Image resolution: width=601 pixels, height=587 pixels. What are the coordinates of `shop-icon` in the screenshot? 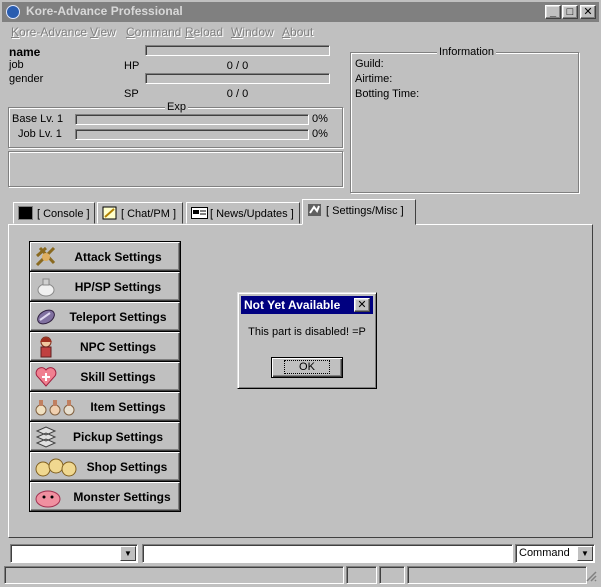 It's located at (56, 466).